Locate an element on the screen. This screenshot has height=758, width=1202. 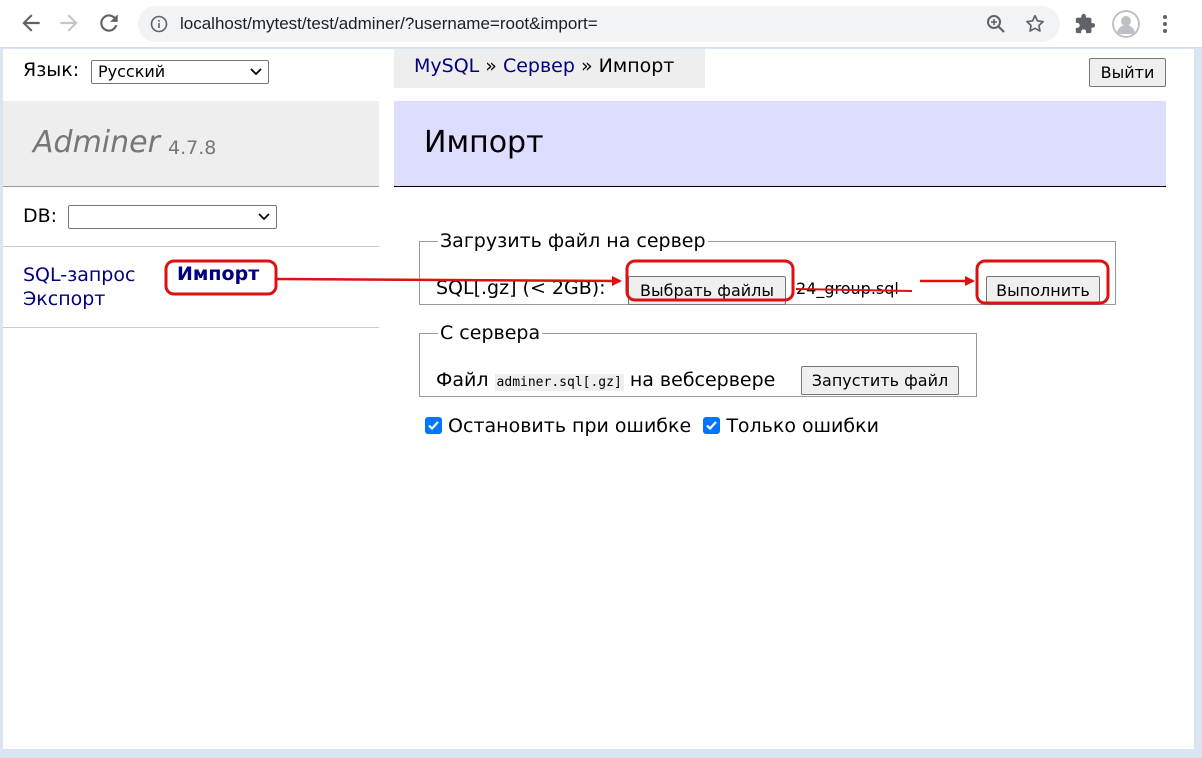
extensions-icon is located at coordinates (1085, 24).